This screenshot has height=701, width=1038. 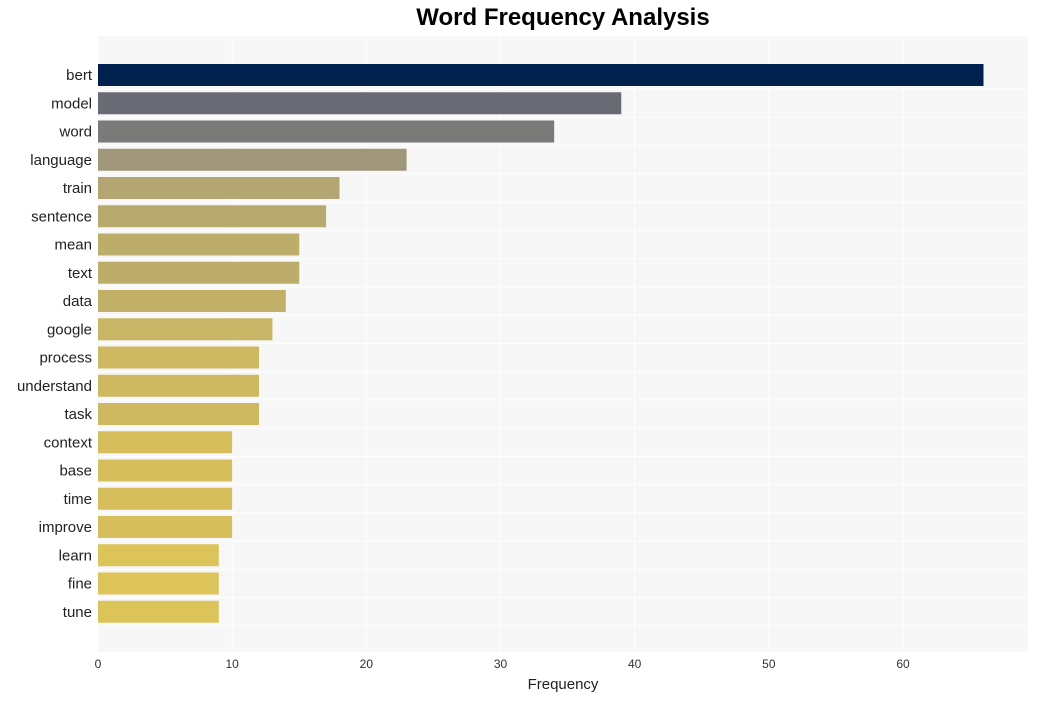 I want to click on x-tick-label: 60, so click(x=903, y=664).